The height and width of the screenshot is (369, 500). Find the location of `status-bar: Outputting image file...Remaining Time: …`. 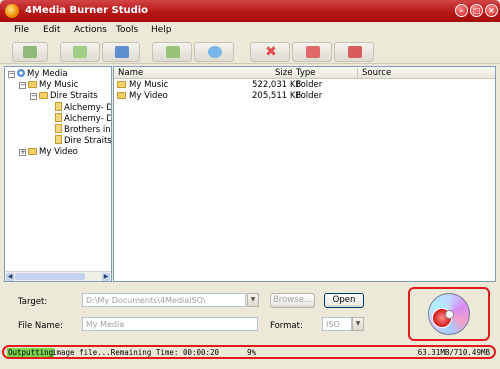

status-bar: Outputting image file...Remaining Time: … is located at coordinates (249, 352).